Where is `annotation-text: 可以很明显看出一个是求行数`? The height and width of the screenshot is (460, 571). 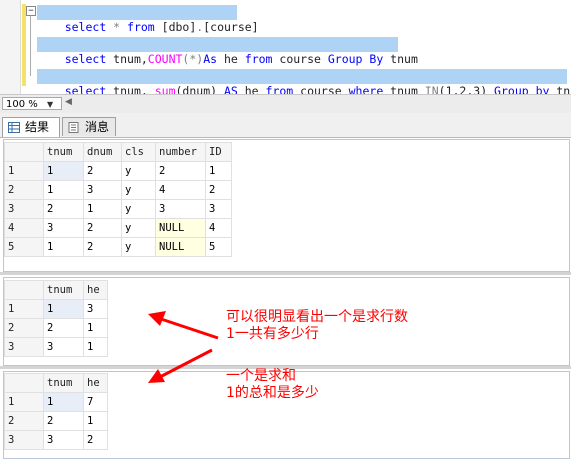
annotation-text: 可以很明显看出一个是求行数 is located at coordinates (317, 317).